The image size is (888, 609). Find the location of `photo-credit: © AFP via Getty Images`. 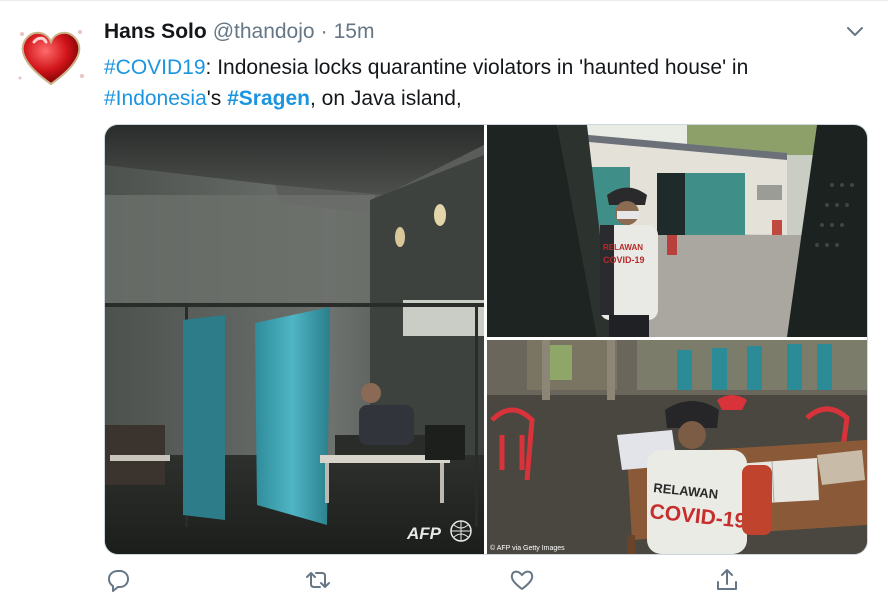

photo-credit: © AFP via Getty Images is located at coordinates (527, 548).